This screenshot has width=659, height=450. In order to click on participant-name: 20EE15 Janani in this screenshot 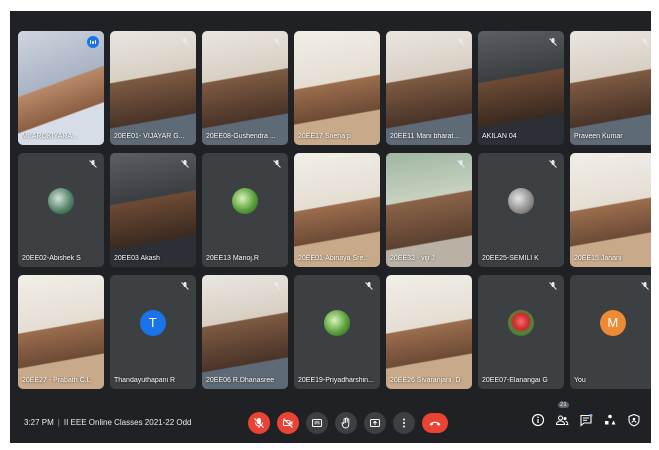, I will do `click(598, 258)`.